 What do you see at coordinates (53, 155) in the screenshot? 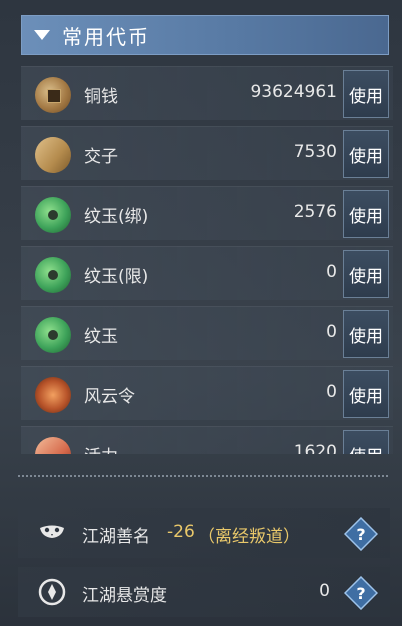
I see `paper-note-icon` at bounding box center [53, 155].